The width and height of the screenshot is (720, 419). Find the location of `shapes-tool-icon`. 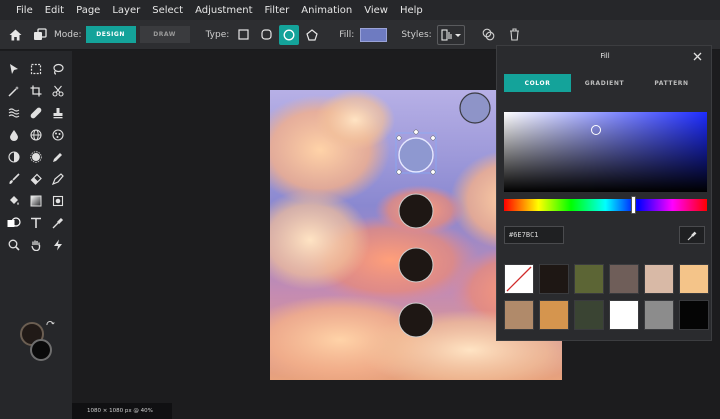

shapes-tool-icon is located at coordinates (14, 223).